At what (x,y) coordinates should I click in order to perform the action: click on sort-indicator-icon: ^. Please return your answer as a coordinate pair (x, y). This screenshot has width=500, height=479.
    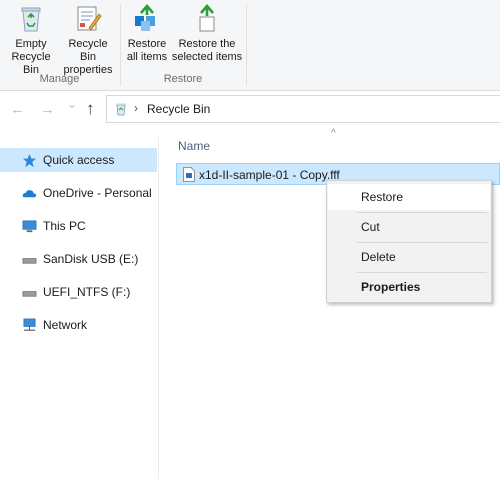
    Looking at the image, I should click on (333, 133).